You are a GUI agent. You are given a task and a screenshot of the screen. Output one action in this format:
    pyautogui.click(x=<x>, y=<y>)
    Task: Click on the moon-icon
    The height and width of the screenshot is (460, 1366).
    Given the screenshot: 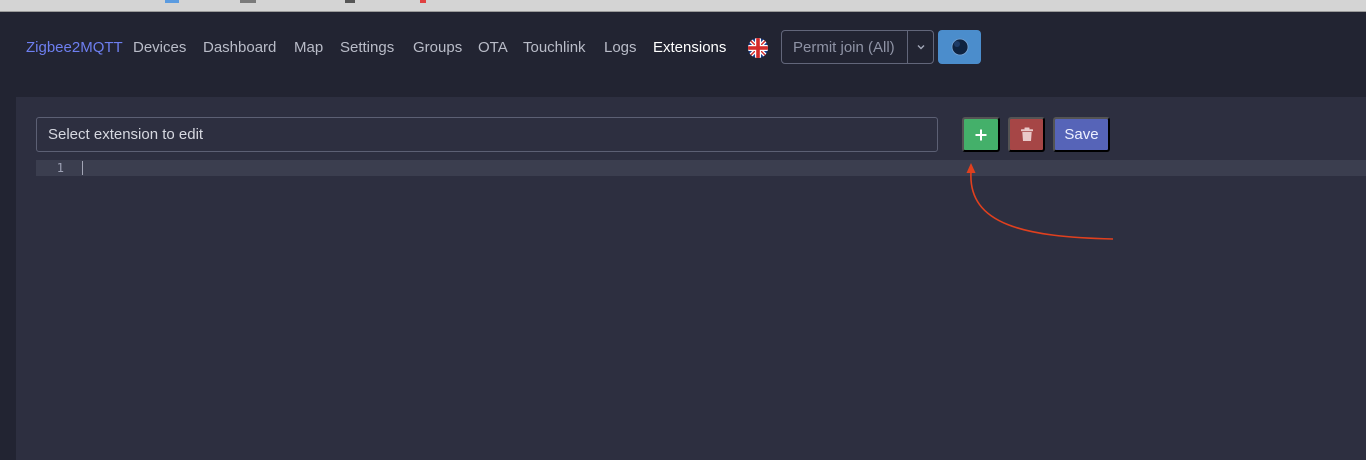 What is the action you would take?
    pyautogui.click(x=959, y=47)
    